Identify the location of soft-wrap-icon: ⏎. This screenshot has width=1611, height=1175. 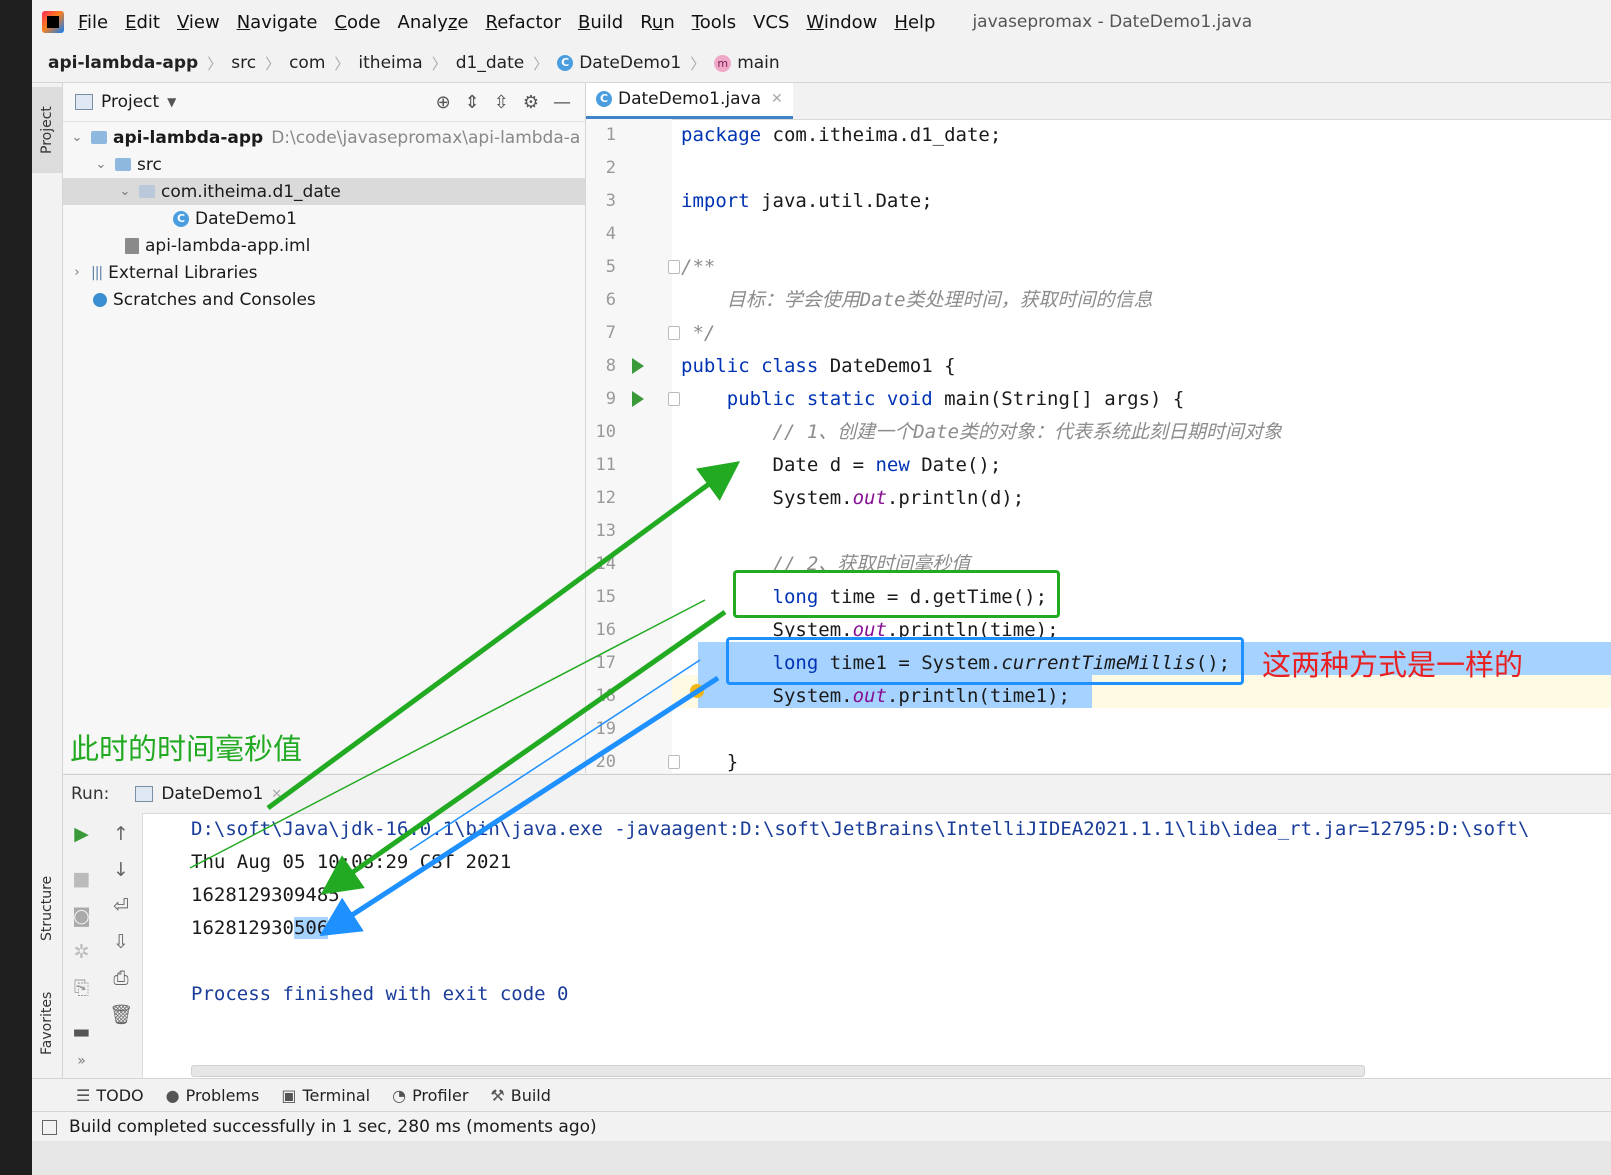
(121, 906).